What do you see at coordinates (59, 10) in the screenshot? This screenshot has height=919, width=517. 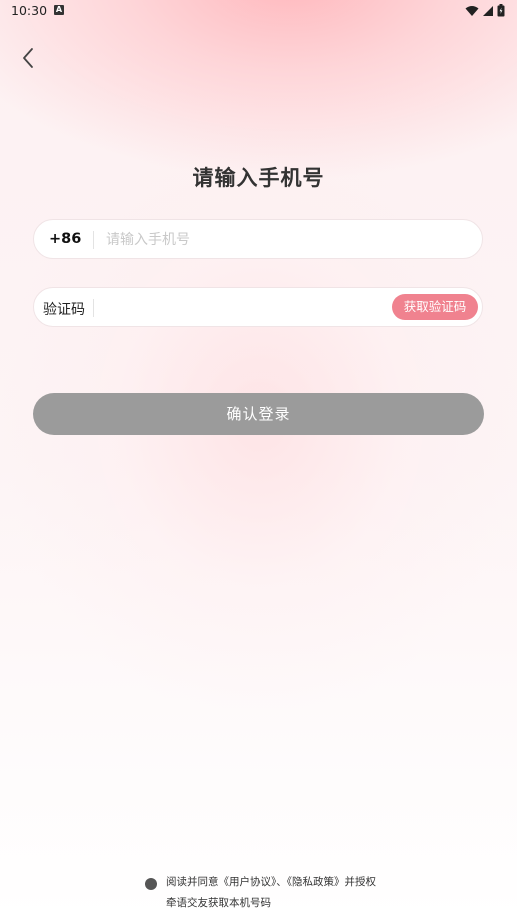 I see `a-icon: A` at bounding box center [59, 10].